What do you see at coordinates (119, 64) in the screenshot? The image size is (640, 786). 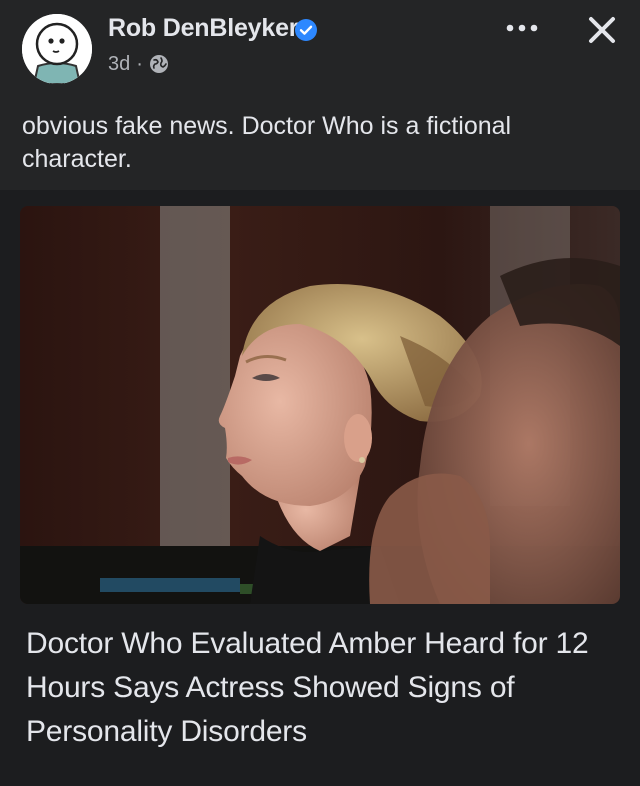 I see `post-timestamp: 3d` at bounding box center [119, 64].